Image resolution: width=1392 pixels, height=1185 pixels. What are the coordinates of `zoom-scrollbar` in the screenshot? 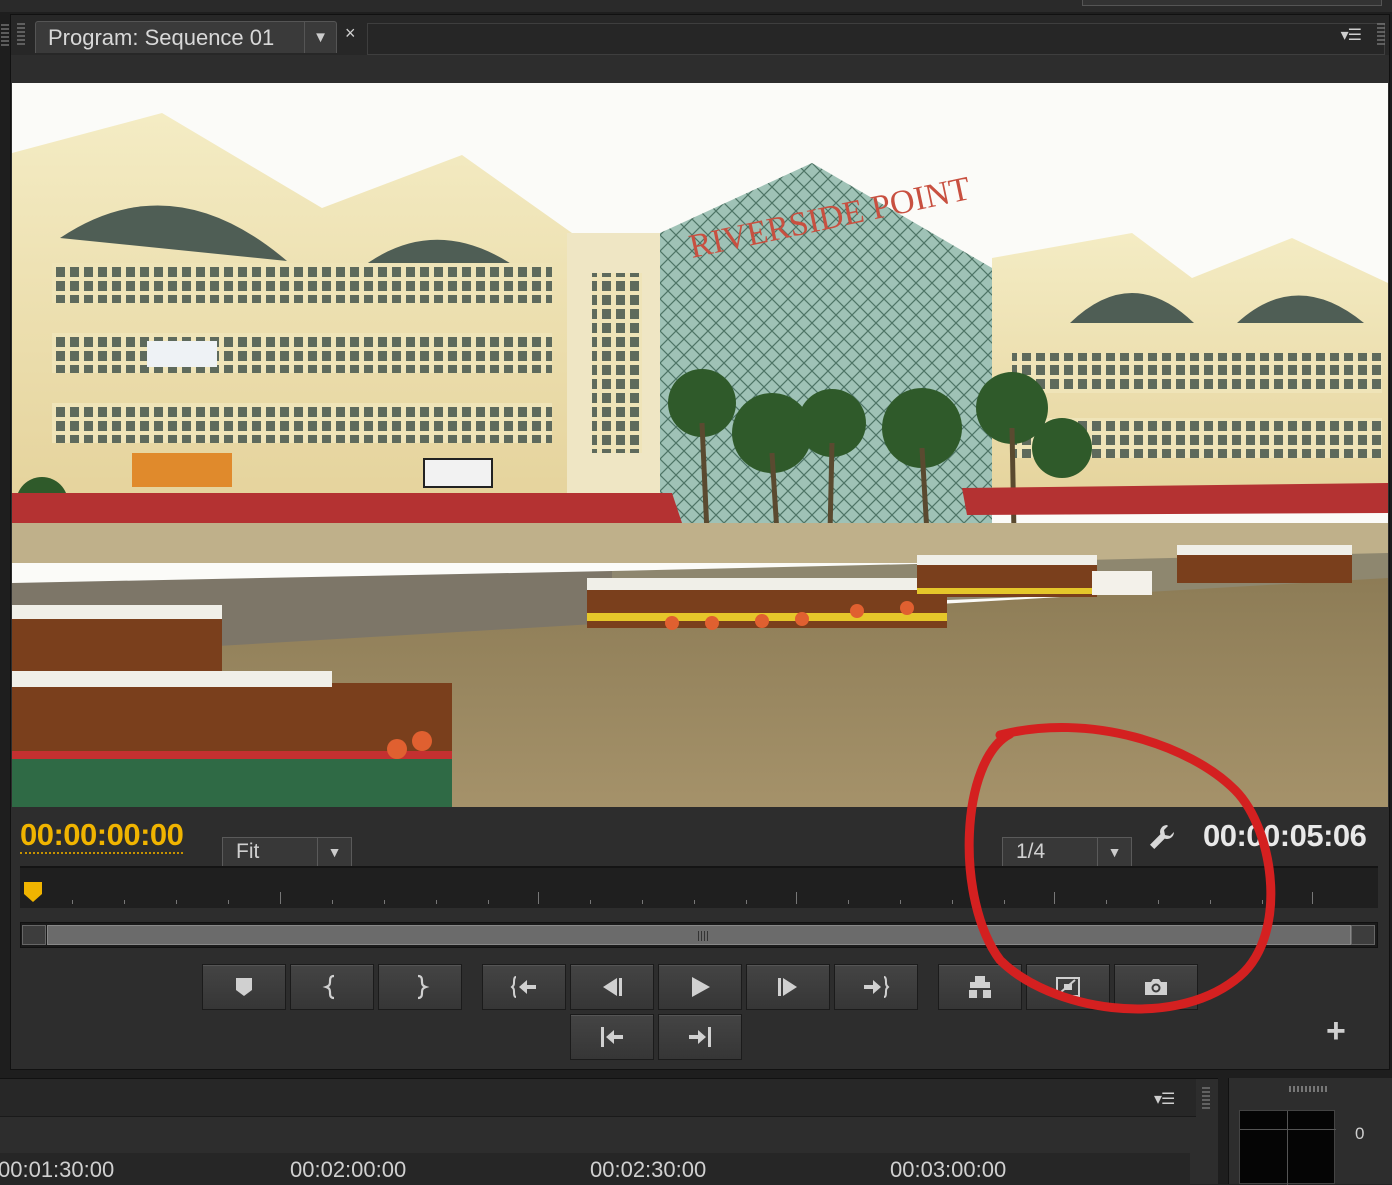 It's located at (699, 935).